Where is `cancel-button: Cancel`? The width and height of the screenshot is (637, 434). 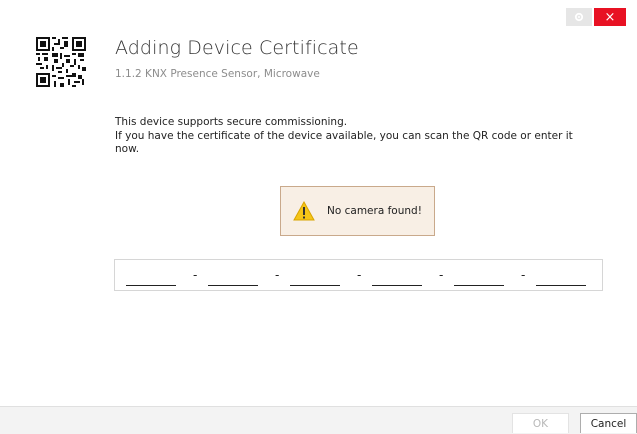 cancel-button: Cancel is located at coordinates (608, 423).